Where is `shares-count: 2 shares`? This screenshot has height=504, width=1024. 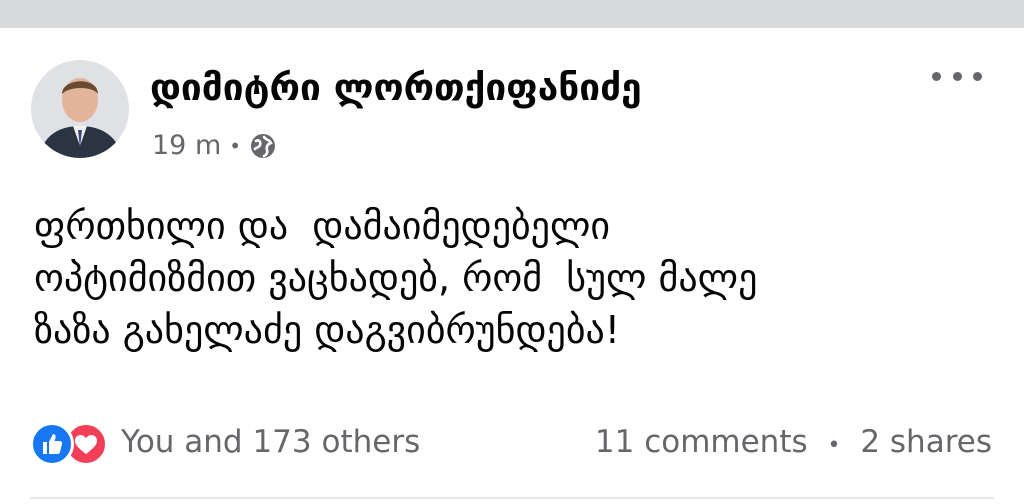
shares-count: 2 shares is located at coordinates (926, 442).